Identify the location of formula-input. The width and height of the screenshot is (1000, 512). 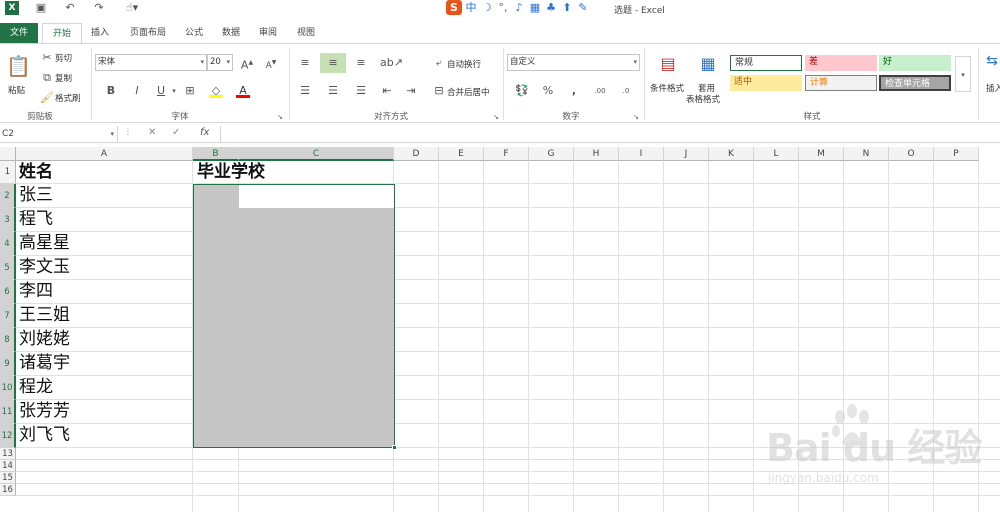
(610, 134).